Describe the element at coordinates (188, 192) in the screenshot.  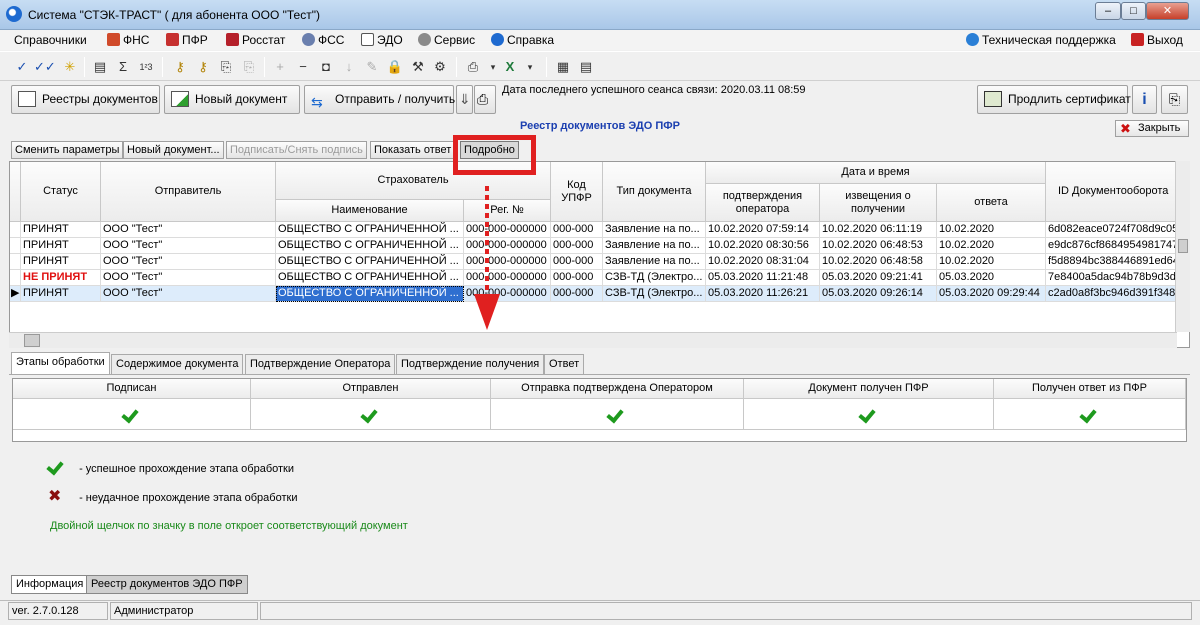
I see `col-sender: Отправитель` at that location.